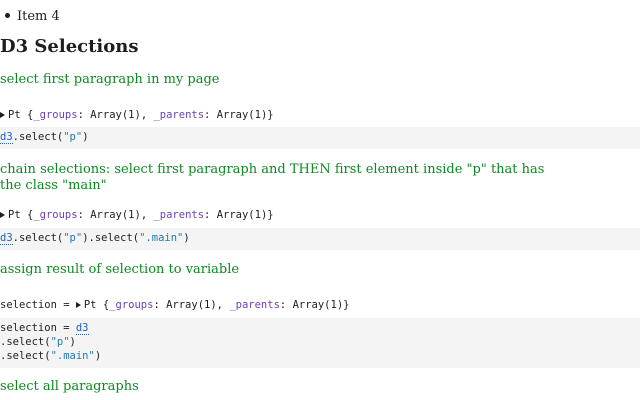  Describe the element at coordinates (69, 46) in the screenshot. I see `page-title: D3 Selections` at that location.